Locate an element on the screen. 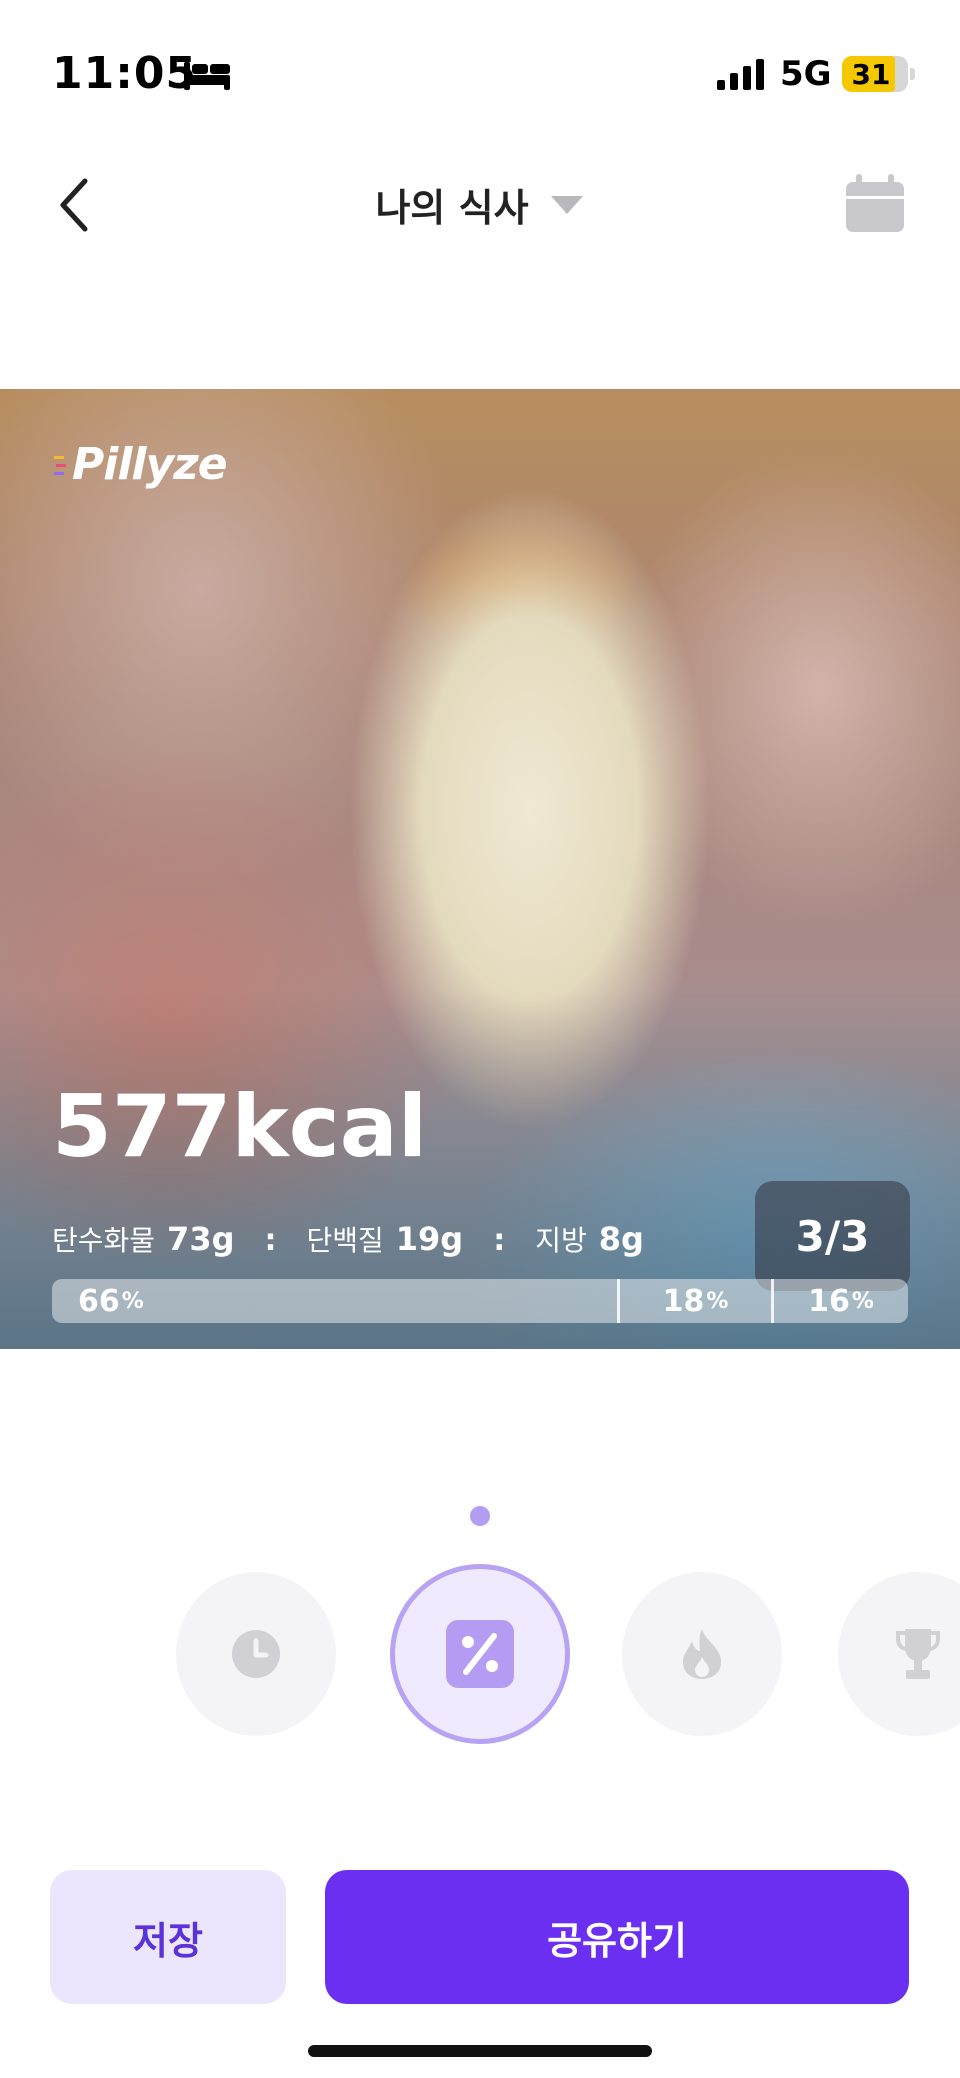 The width and height of the screenshot is (960, 2078). calendar-icon is located at coordinates (875, 205).